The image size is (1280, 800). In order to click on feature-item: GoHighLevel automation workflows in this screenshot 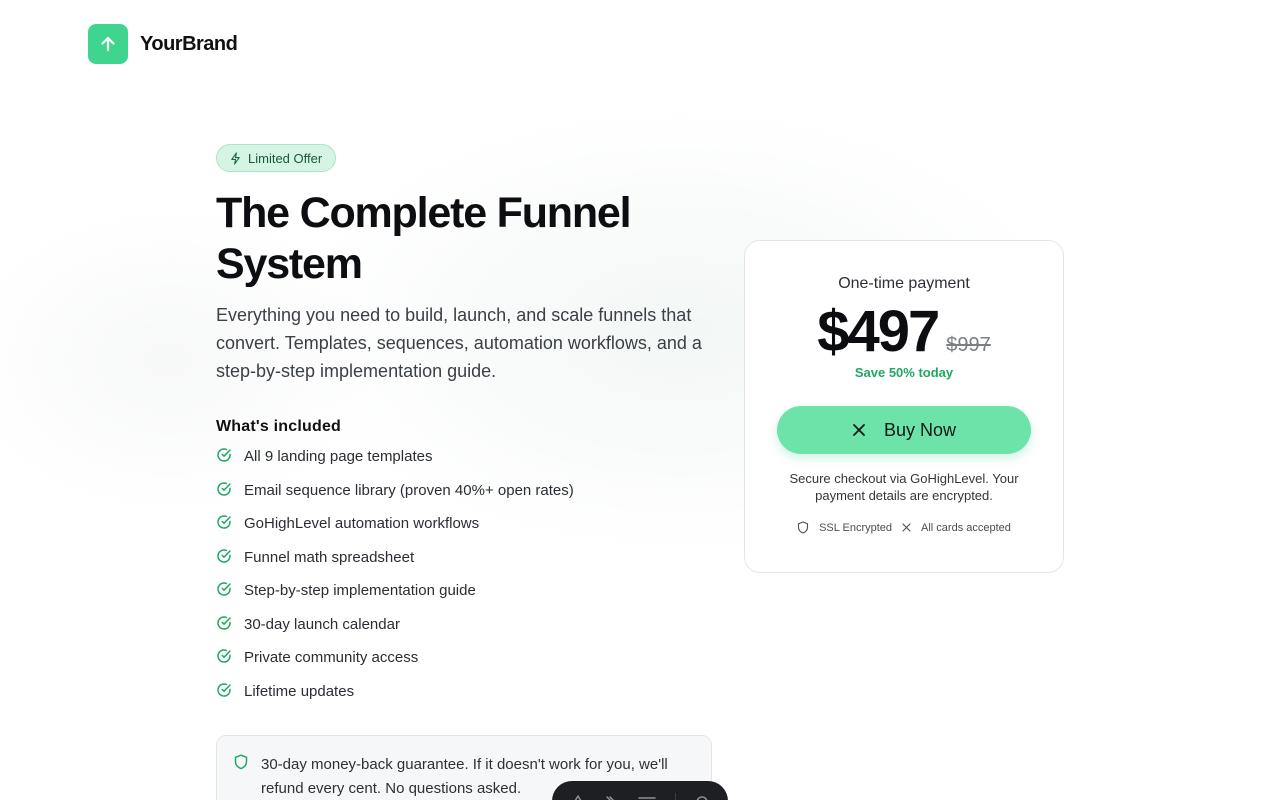, I will do `click(466, 531)`.